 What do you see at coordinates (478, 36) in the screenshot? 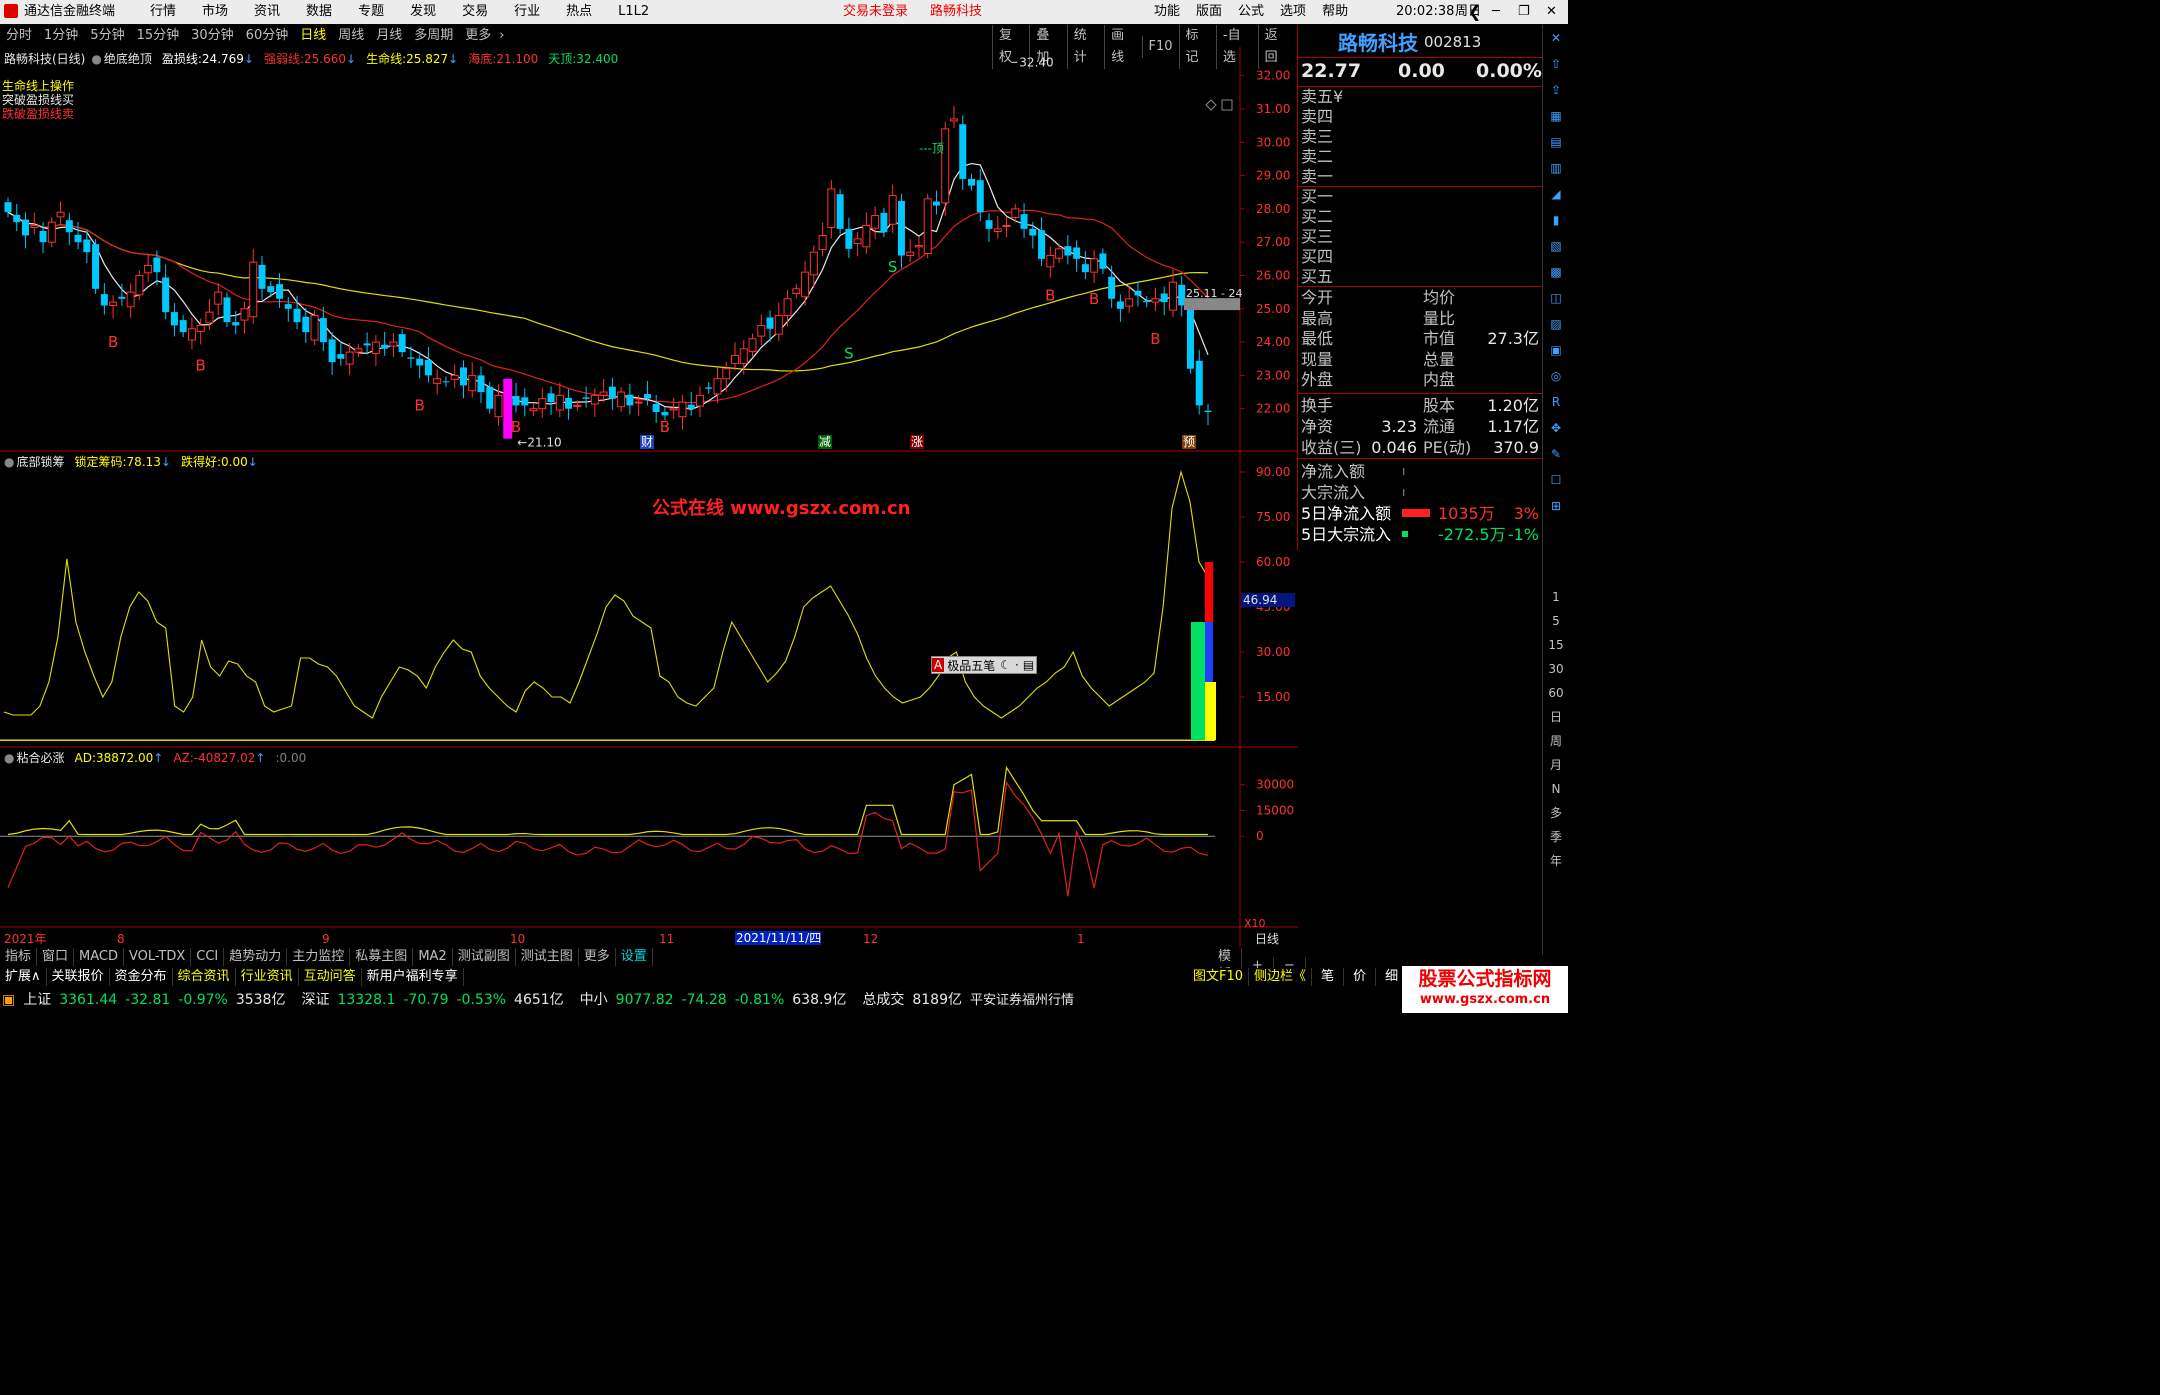
I see `period-tab-10: 更多` at bounding box center [478, 36].